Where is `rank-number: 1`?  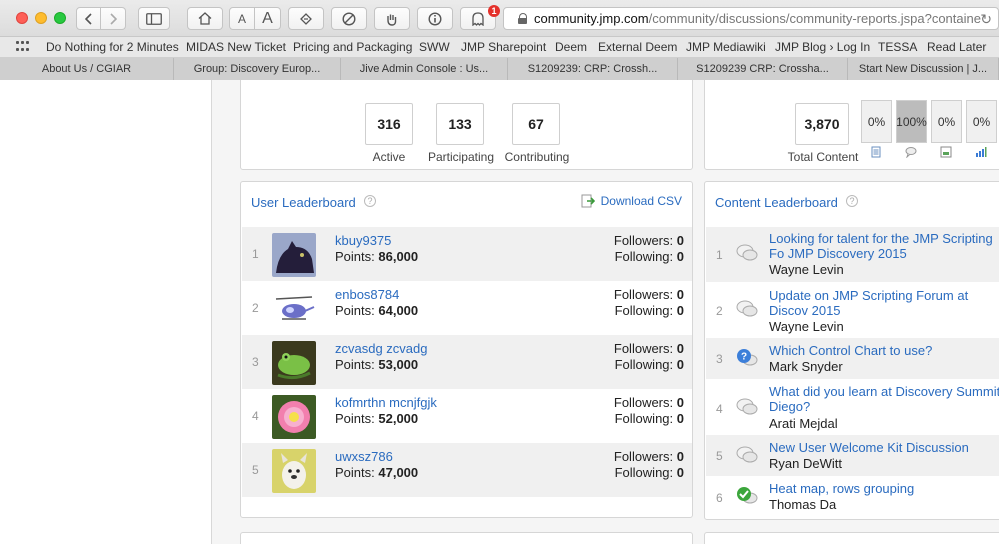
rank-number: 1 is located at coordinates (719, 255).